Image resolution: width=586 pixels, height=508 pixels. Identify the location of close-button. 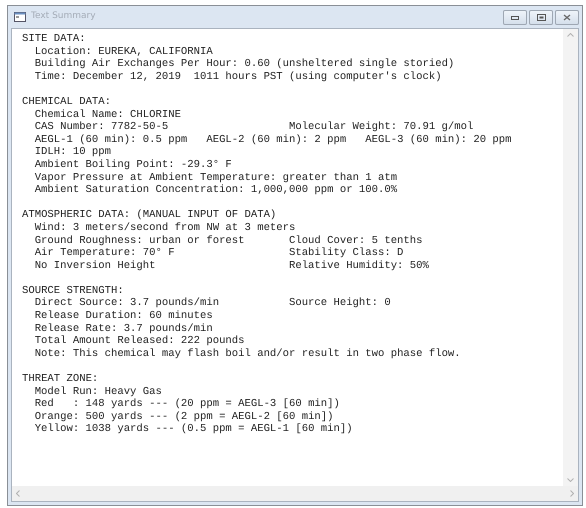
(567, 17).